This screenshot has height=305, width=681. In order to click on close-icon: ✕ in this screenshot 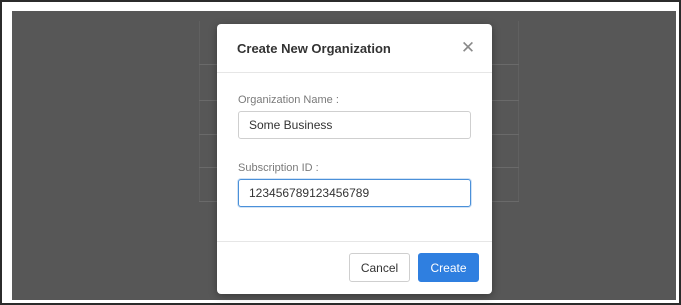, I will do `click(468, 47)`.